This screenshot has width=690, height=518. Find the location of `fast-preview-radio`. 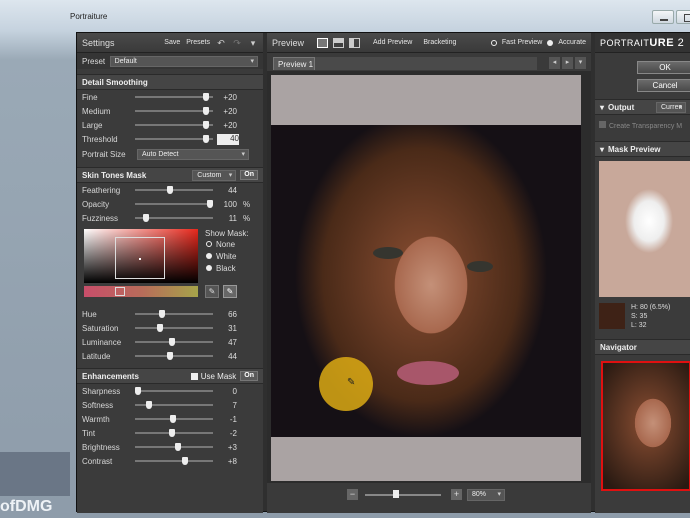

fast-preview-radio is located at coordinates (493, 42).